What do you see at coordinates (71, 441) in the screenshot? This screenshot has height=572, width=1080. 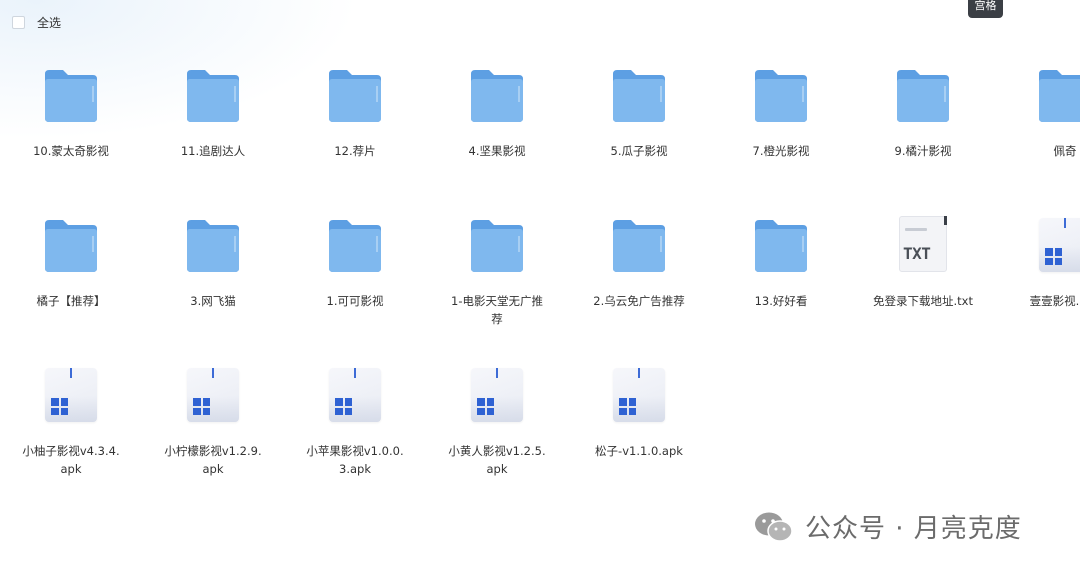 I see `file-item: 小柚子影视v4.3.4.apk` at bounding box center [71, 441].